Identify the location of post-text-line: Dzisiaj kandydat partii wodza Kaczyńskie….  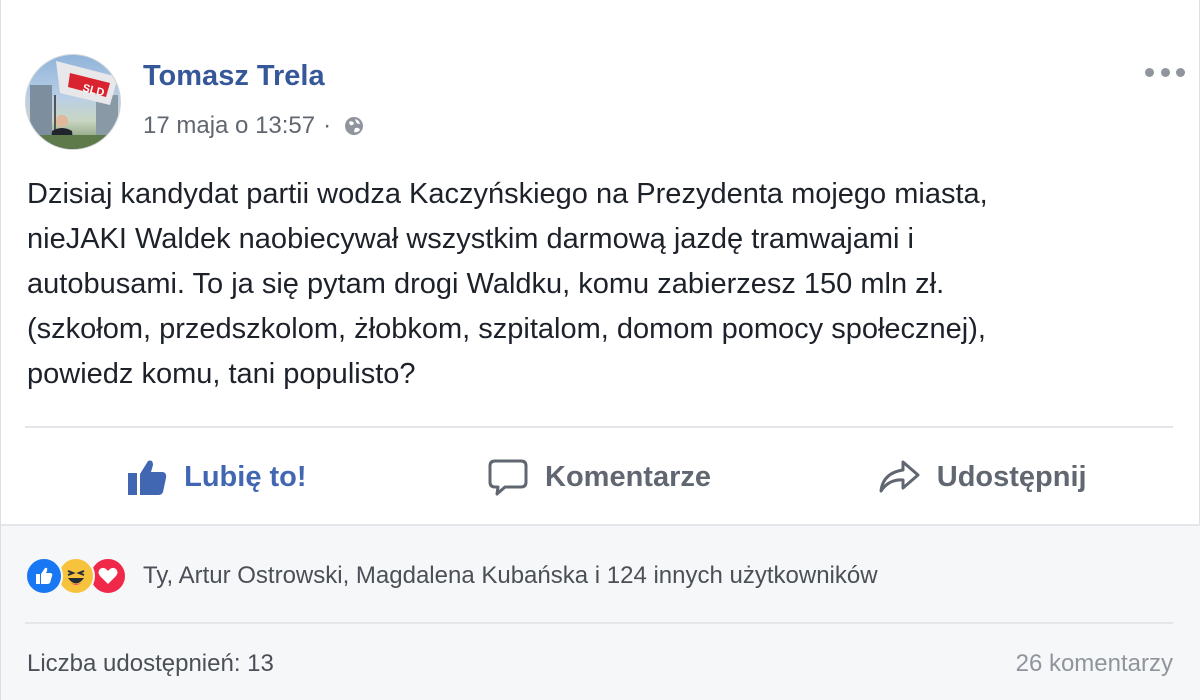
(507, 194).